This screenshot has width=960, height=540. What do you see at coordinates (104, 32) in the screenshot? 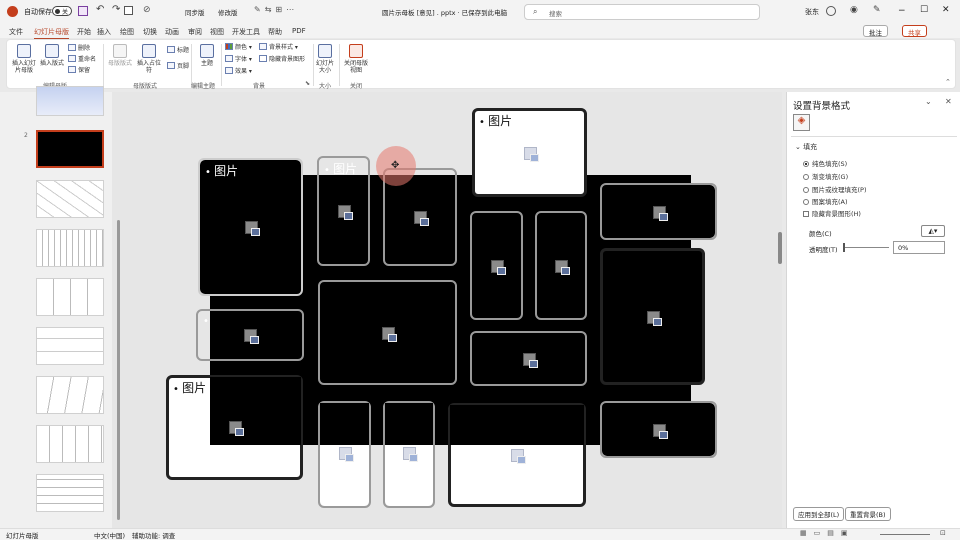
I see `tab-insert: 插入` at bounding box center [104, 32].